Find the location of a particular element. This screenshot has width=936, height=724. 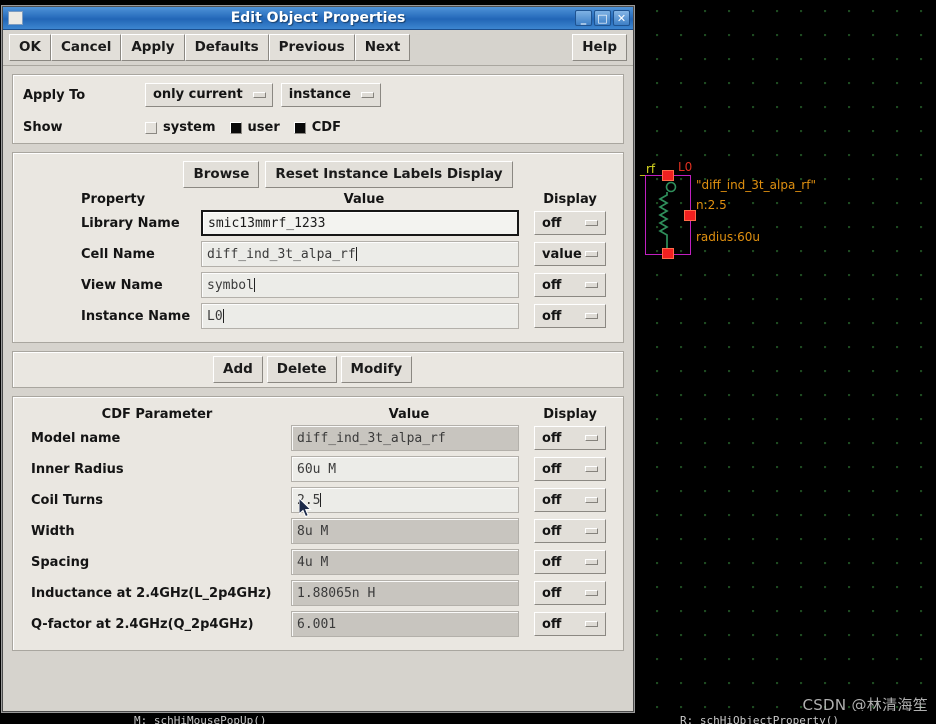

add-button: Add is located at coordinates (238, 369).